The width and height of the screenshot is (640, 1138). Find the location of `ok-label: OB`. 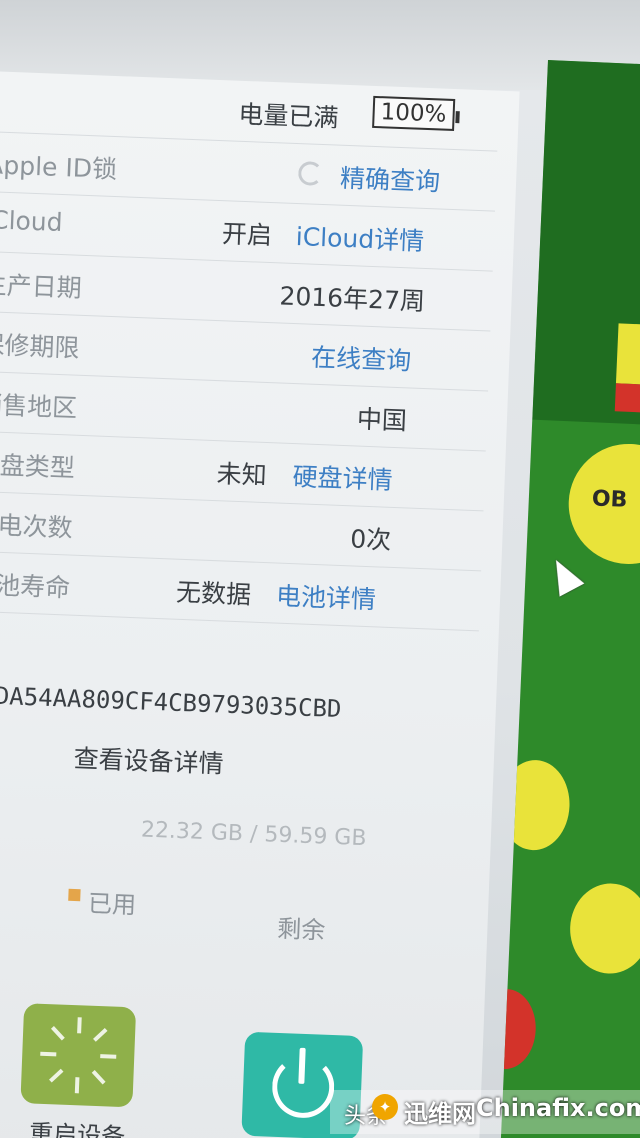

ok-label: OB is located at coordinates (609, 499).